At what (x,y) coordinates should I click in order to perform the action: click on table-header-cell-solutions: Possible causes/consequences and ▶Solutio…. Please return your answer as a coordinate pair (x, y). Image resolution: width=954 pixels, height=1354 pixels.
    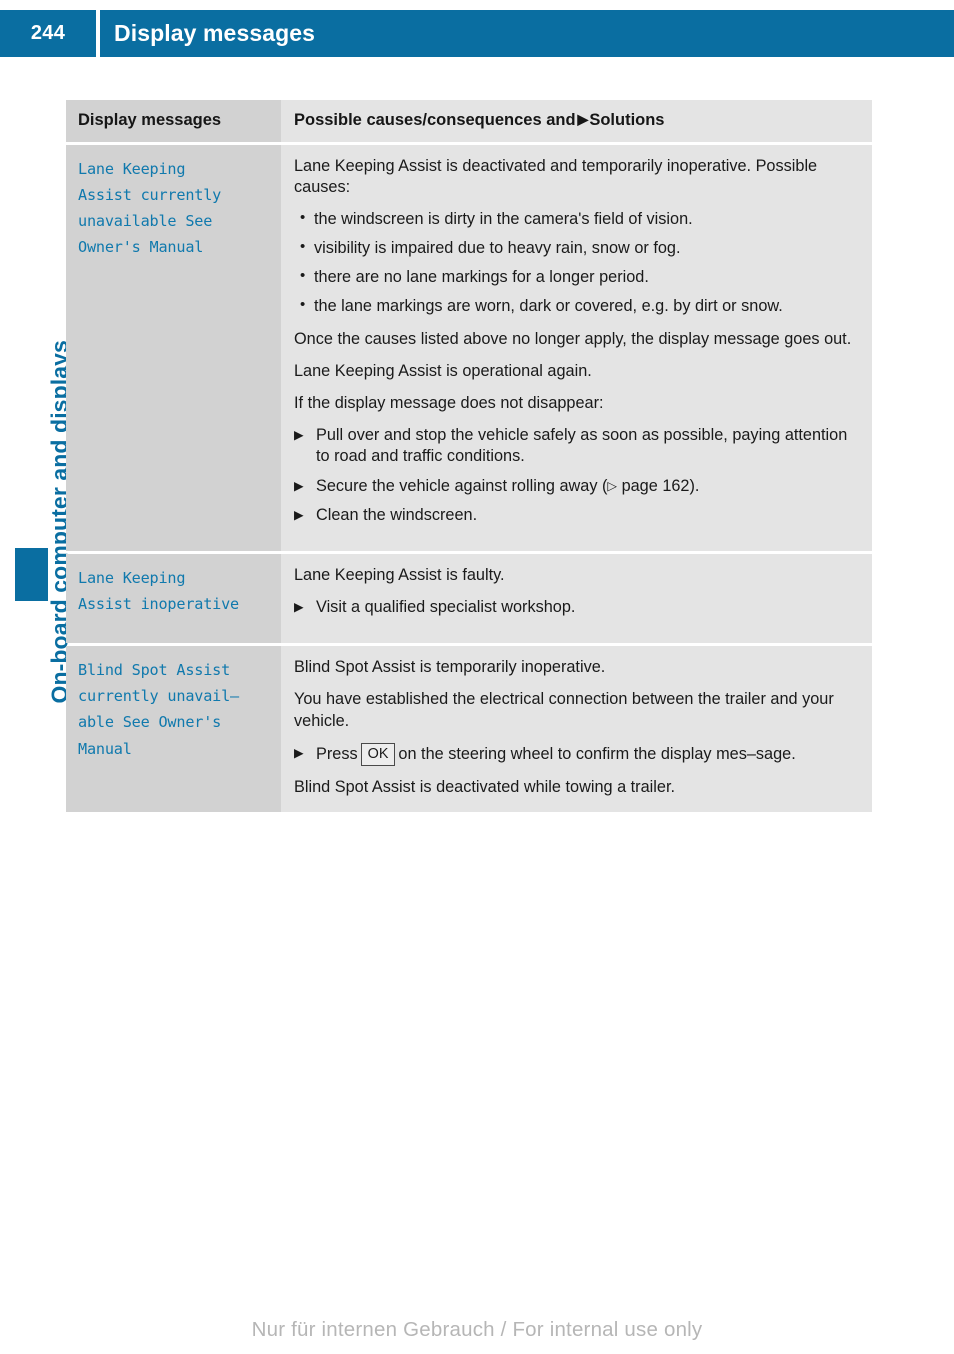
    Looking at the image, I should click on (576, 121).